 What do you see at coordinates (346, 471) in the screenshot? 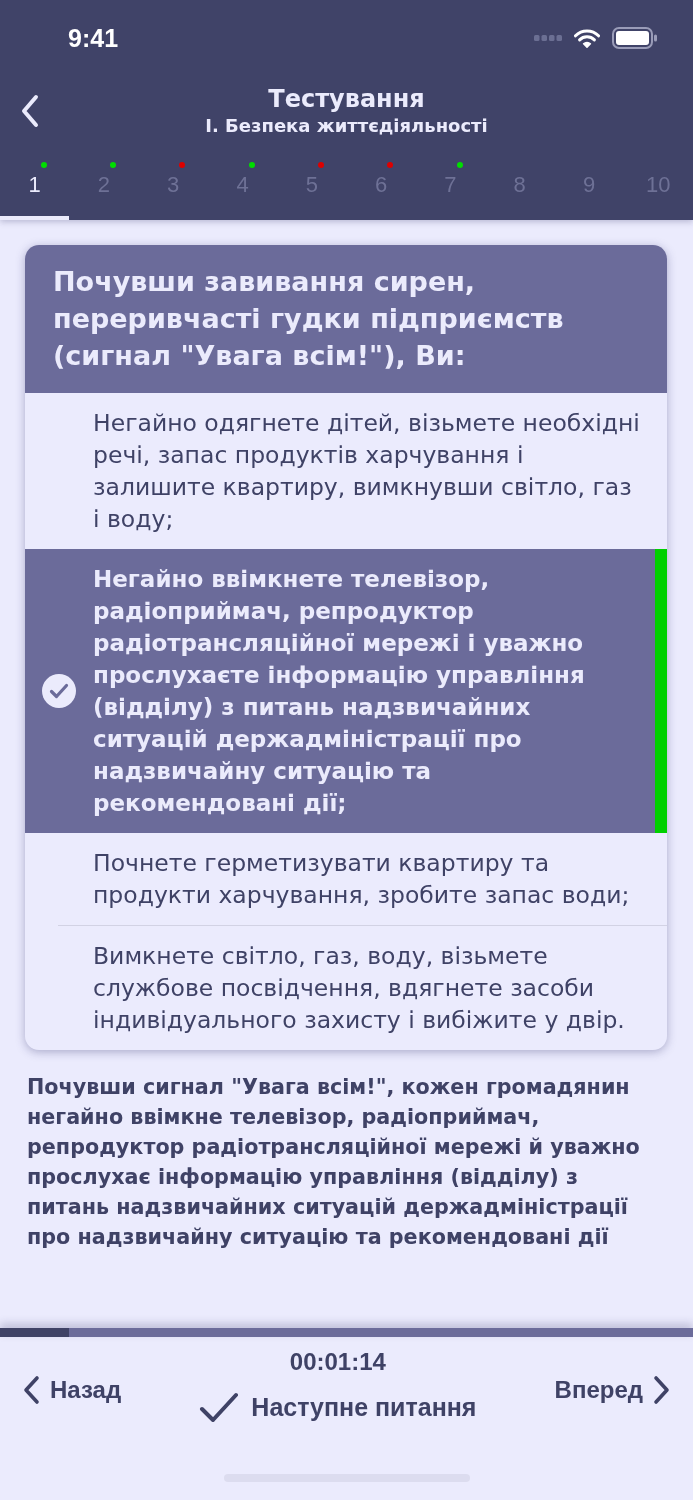
I see `answer-option: Негайно одягнете дітей, візьмете необхідні речі, запас продуктів харчування і залишите квартиру, вимкнувши світло, газ і воду;` at bounding box center [346, 471].